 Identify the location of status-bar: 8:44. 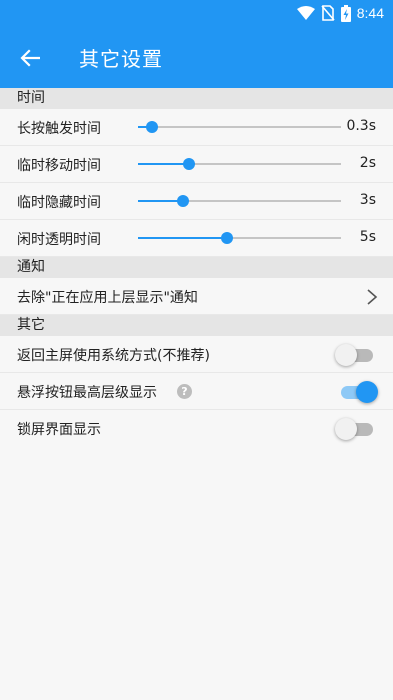
(196, 14).